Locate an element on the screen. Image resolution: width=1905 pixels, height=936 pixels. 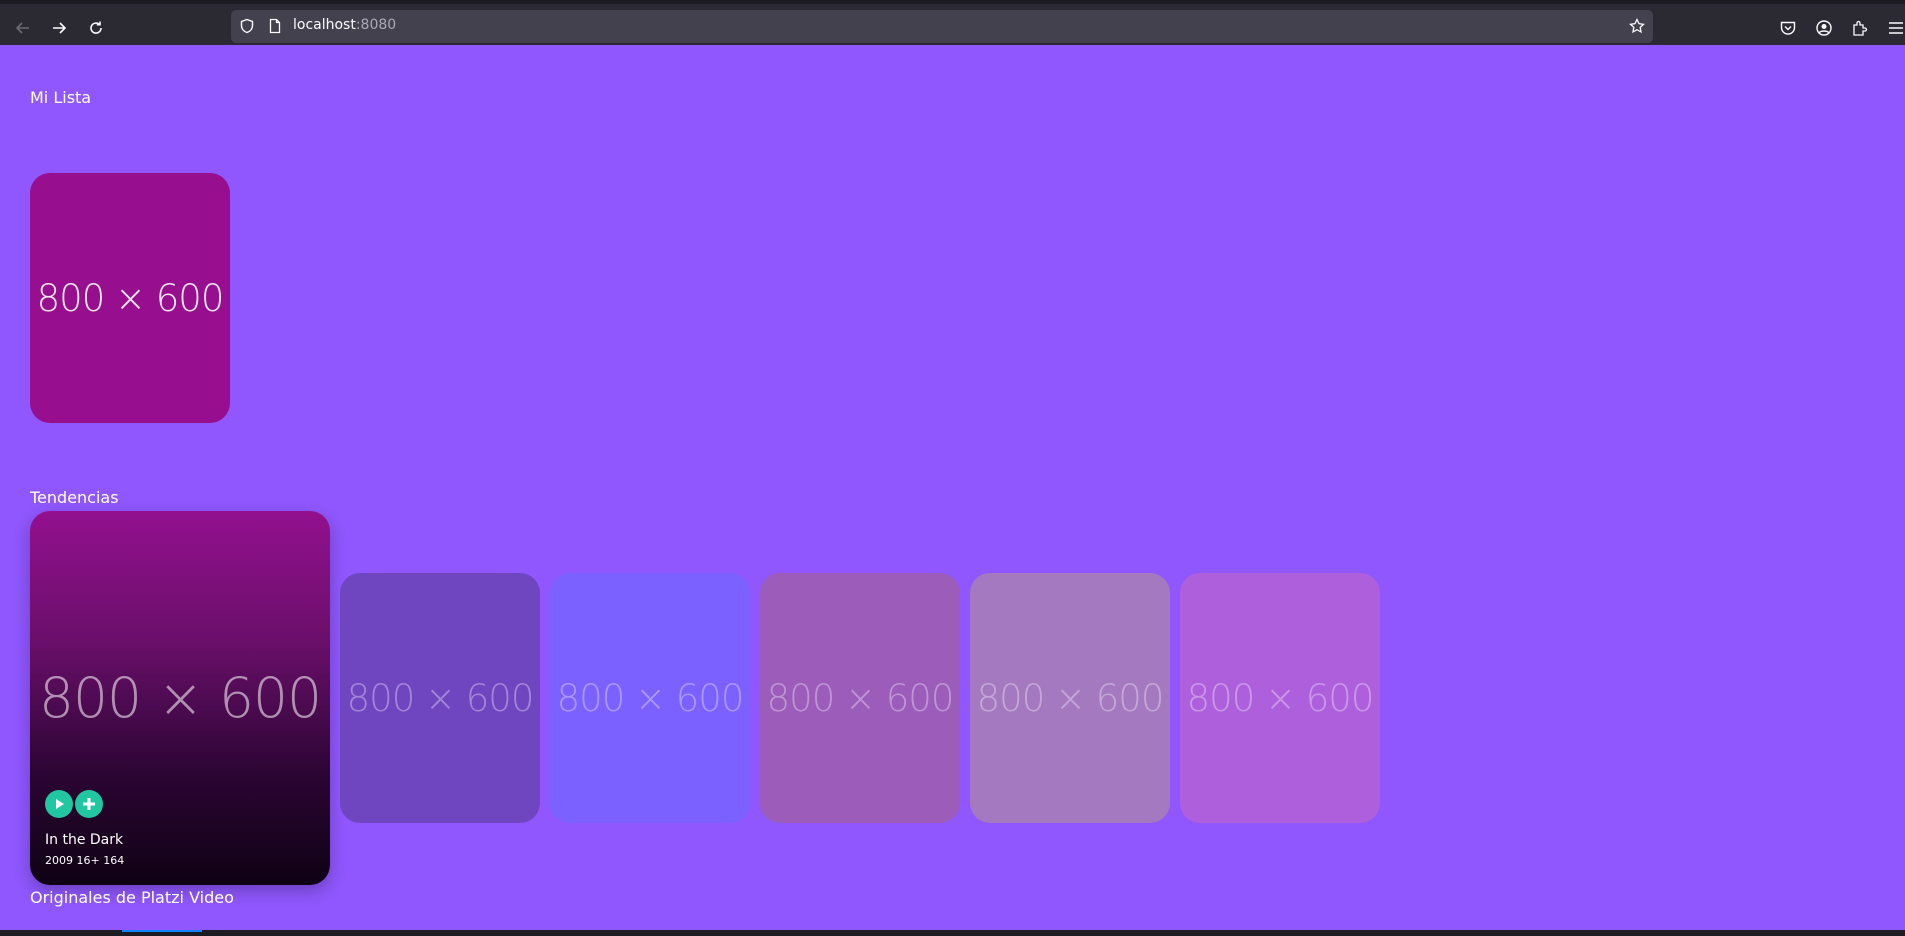
card-title: In the Dark is located at coordinates (84, 840).